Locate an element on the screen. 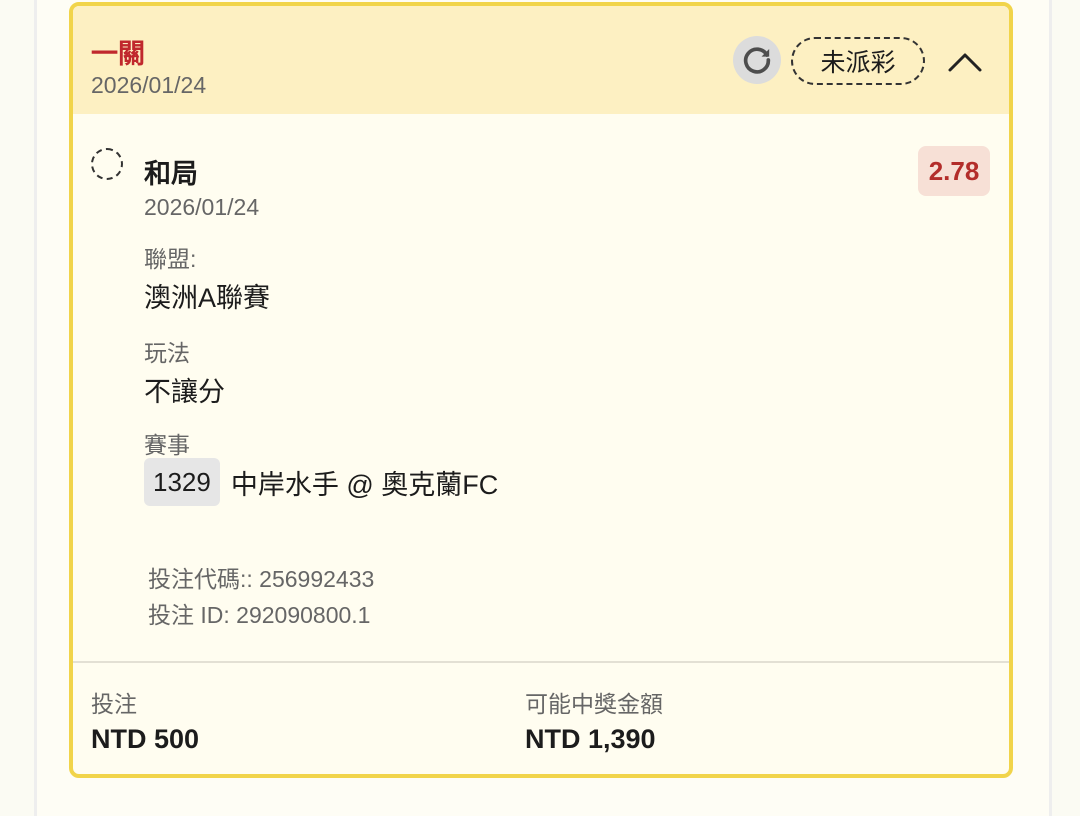  divider is located at coordinates (541, 662).